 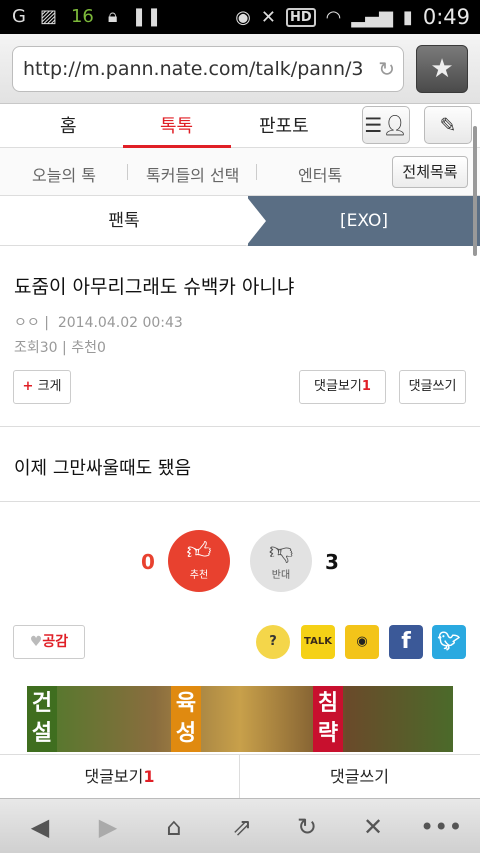 What do you see at coordinates (446, 17) in the screenshot?
I see `clock: 0:49` at bounding box center [446, 17].